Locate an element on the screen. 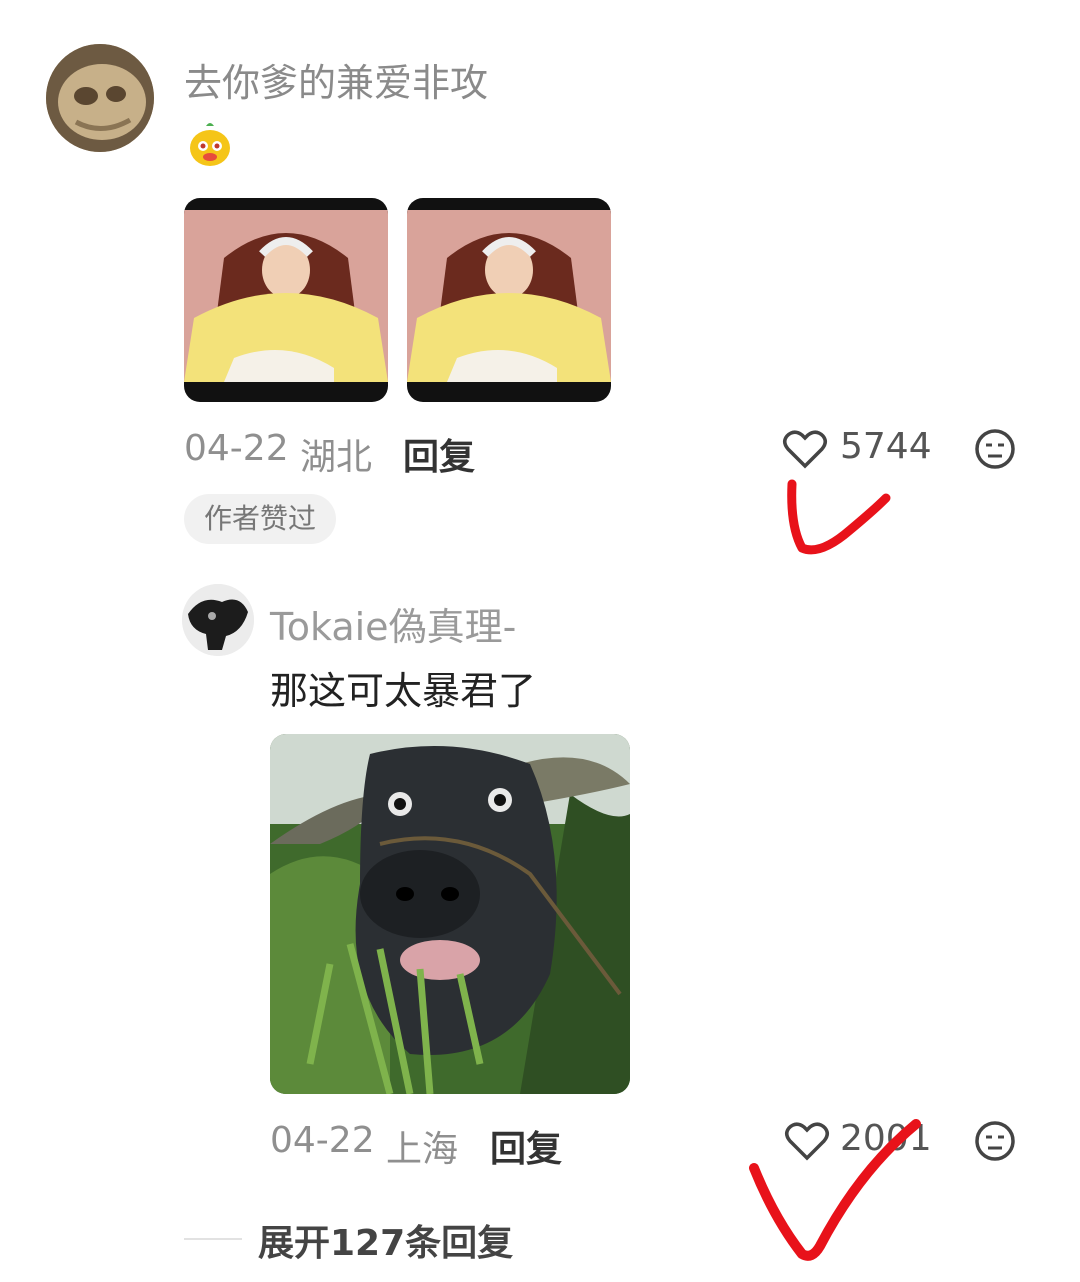  expand-divider-line is located at coordinates (213, 1239).